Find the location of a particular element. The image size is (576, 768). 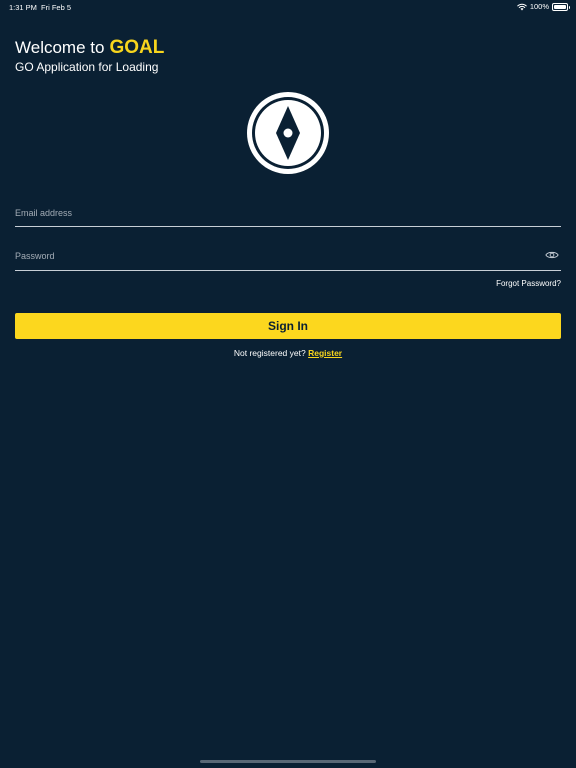

password-input is located at coordinates (275, 256).